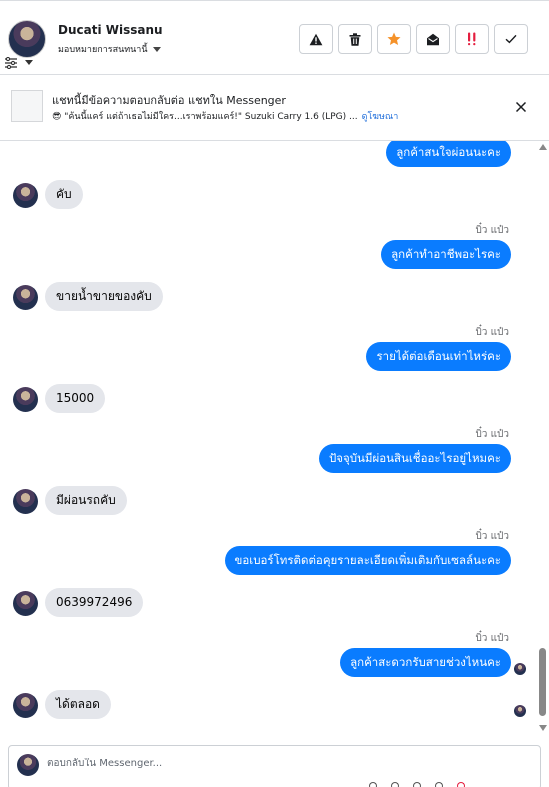 This screenshot has width=549, height=787. I want to click on reply-input, so click(282, 763).